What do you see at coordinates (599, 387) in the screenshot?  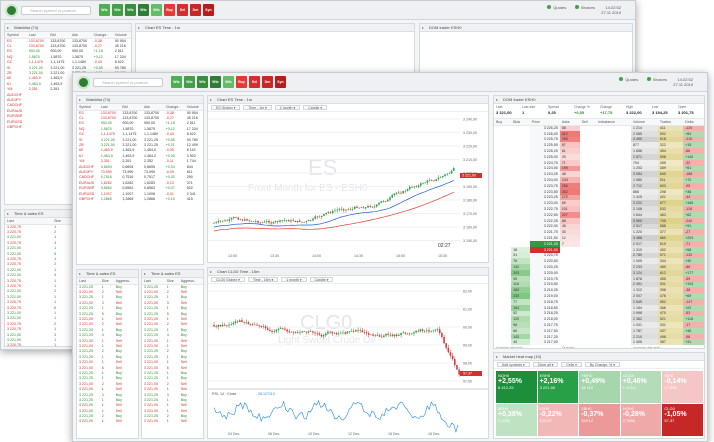 I see `heat-map-tile: YMH0 +0,49% 28 115` at bounding box center [599, 387].